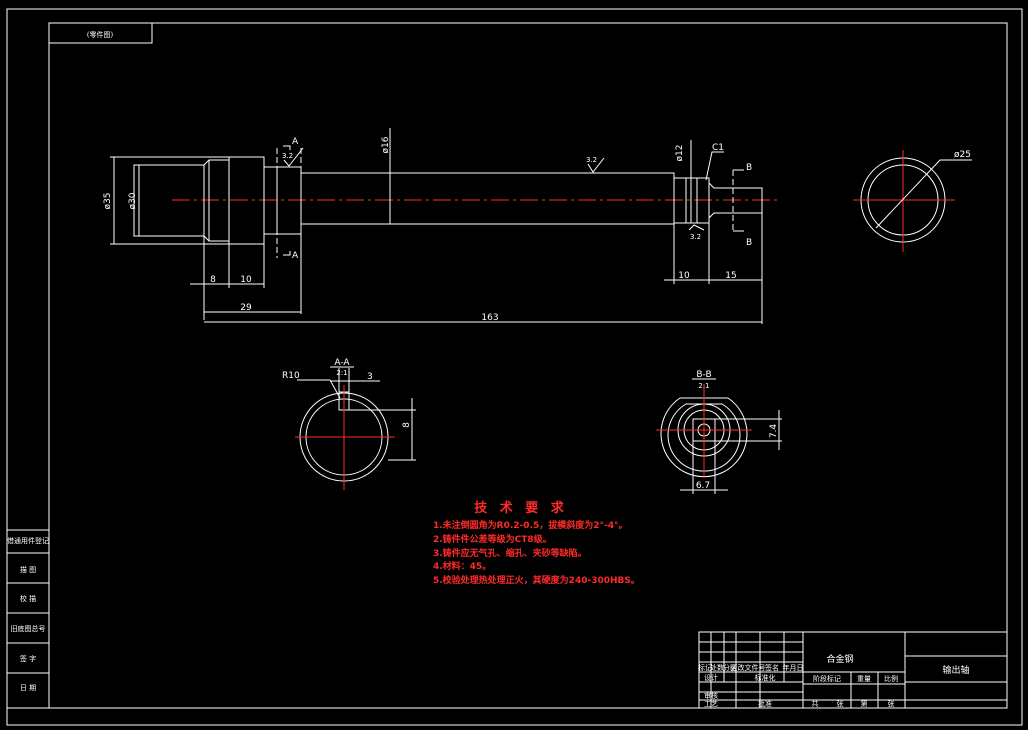  What do you see at coordinates (489, 318) in the screenshot?
I see `dim-163: 163` at bounding box center [489, 318].